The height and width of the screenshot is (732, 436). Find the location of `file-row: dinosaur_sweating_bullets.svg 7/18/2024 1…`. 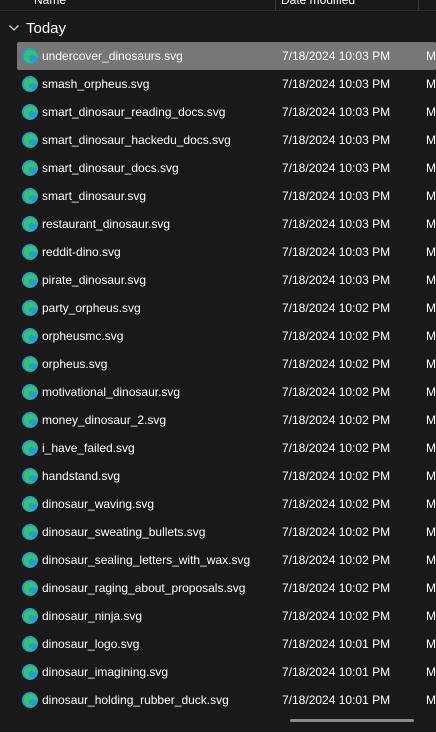

file-row: dinosaur_sweating_bullets.svg 7/18/2024 1… is located at coordinates (226, 532).